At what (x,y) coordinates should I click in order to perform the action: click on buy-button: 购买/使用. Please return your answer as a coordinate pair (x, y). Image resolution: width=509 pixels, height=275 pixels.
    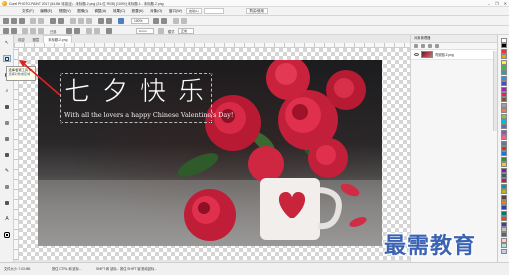
    Looking at the image, I should click on (256, 11).